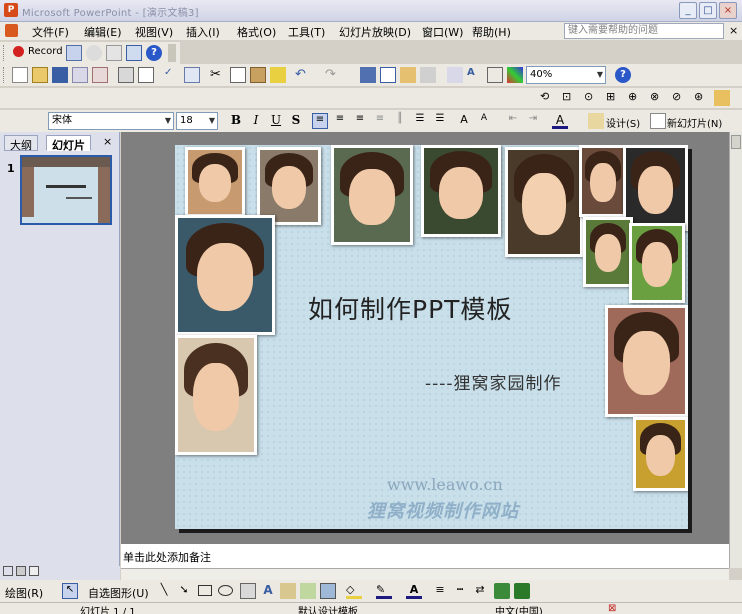 This screenshot has height=614, width=742. I want to click on paste-icon, so click(258, 75).